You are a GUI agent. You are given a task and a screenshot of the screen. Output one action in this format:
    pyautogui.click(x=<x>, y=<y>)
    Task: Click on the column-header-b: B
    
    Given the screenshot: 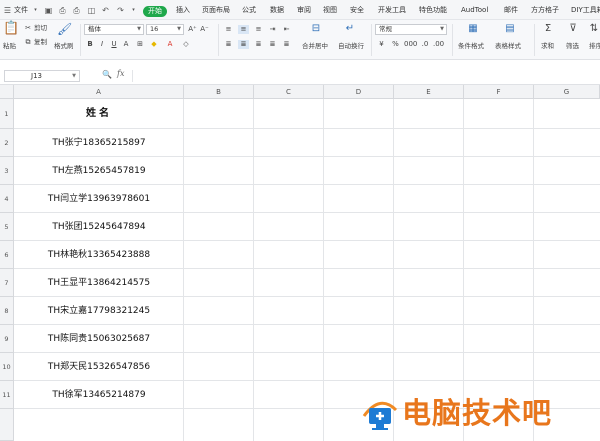 What is the action you would take?
    pyautogui.click(x=219, y=92)
    